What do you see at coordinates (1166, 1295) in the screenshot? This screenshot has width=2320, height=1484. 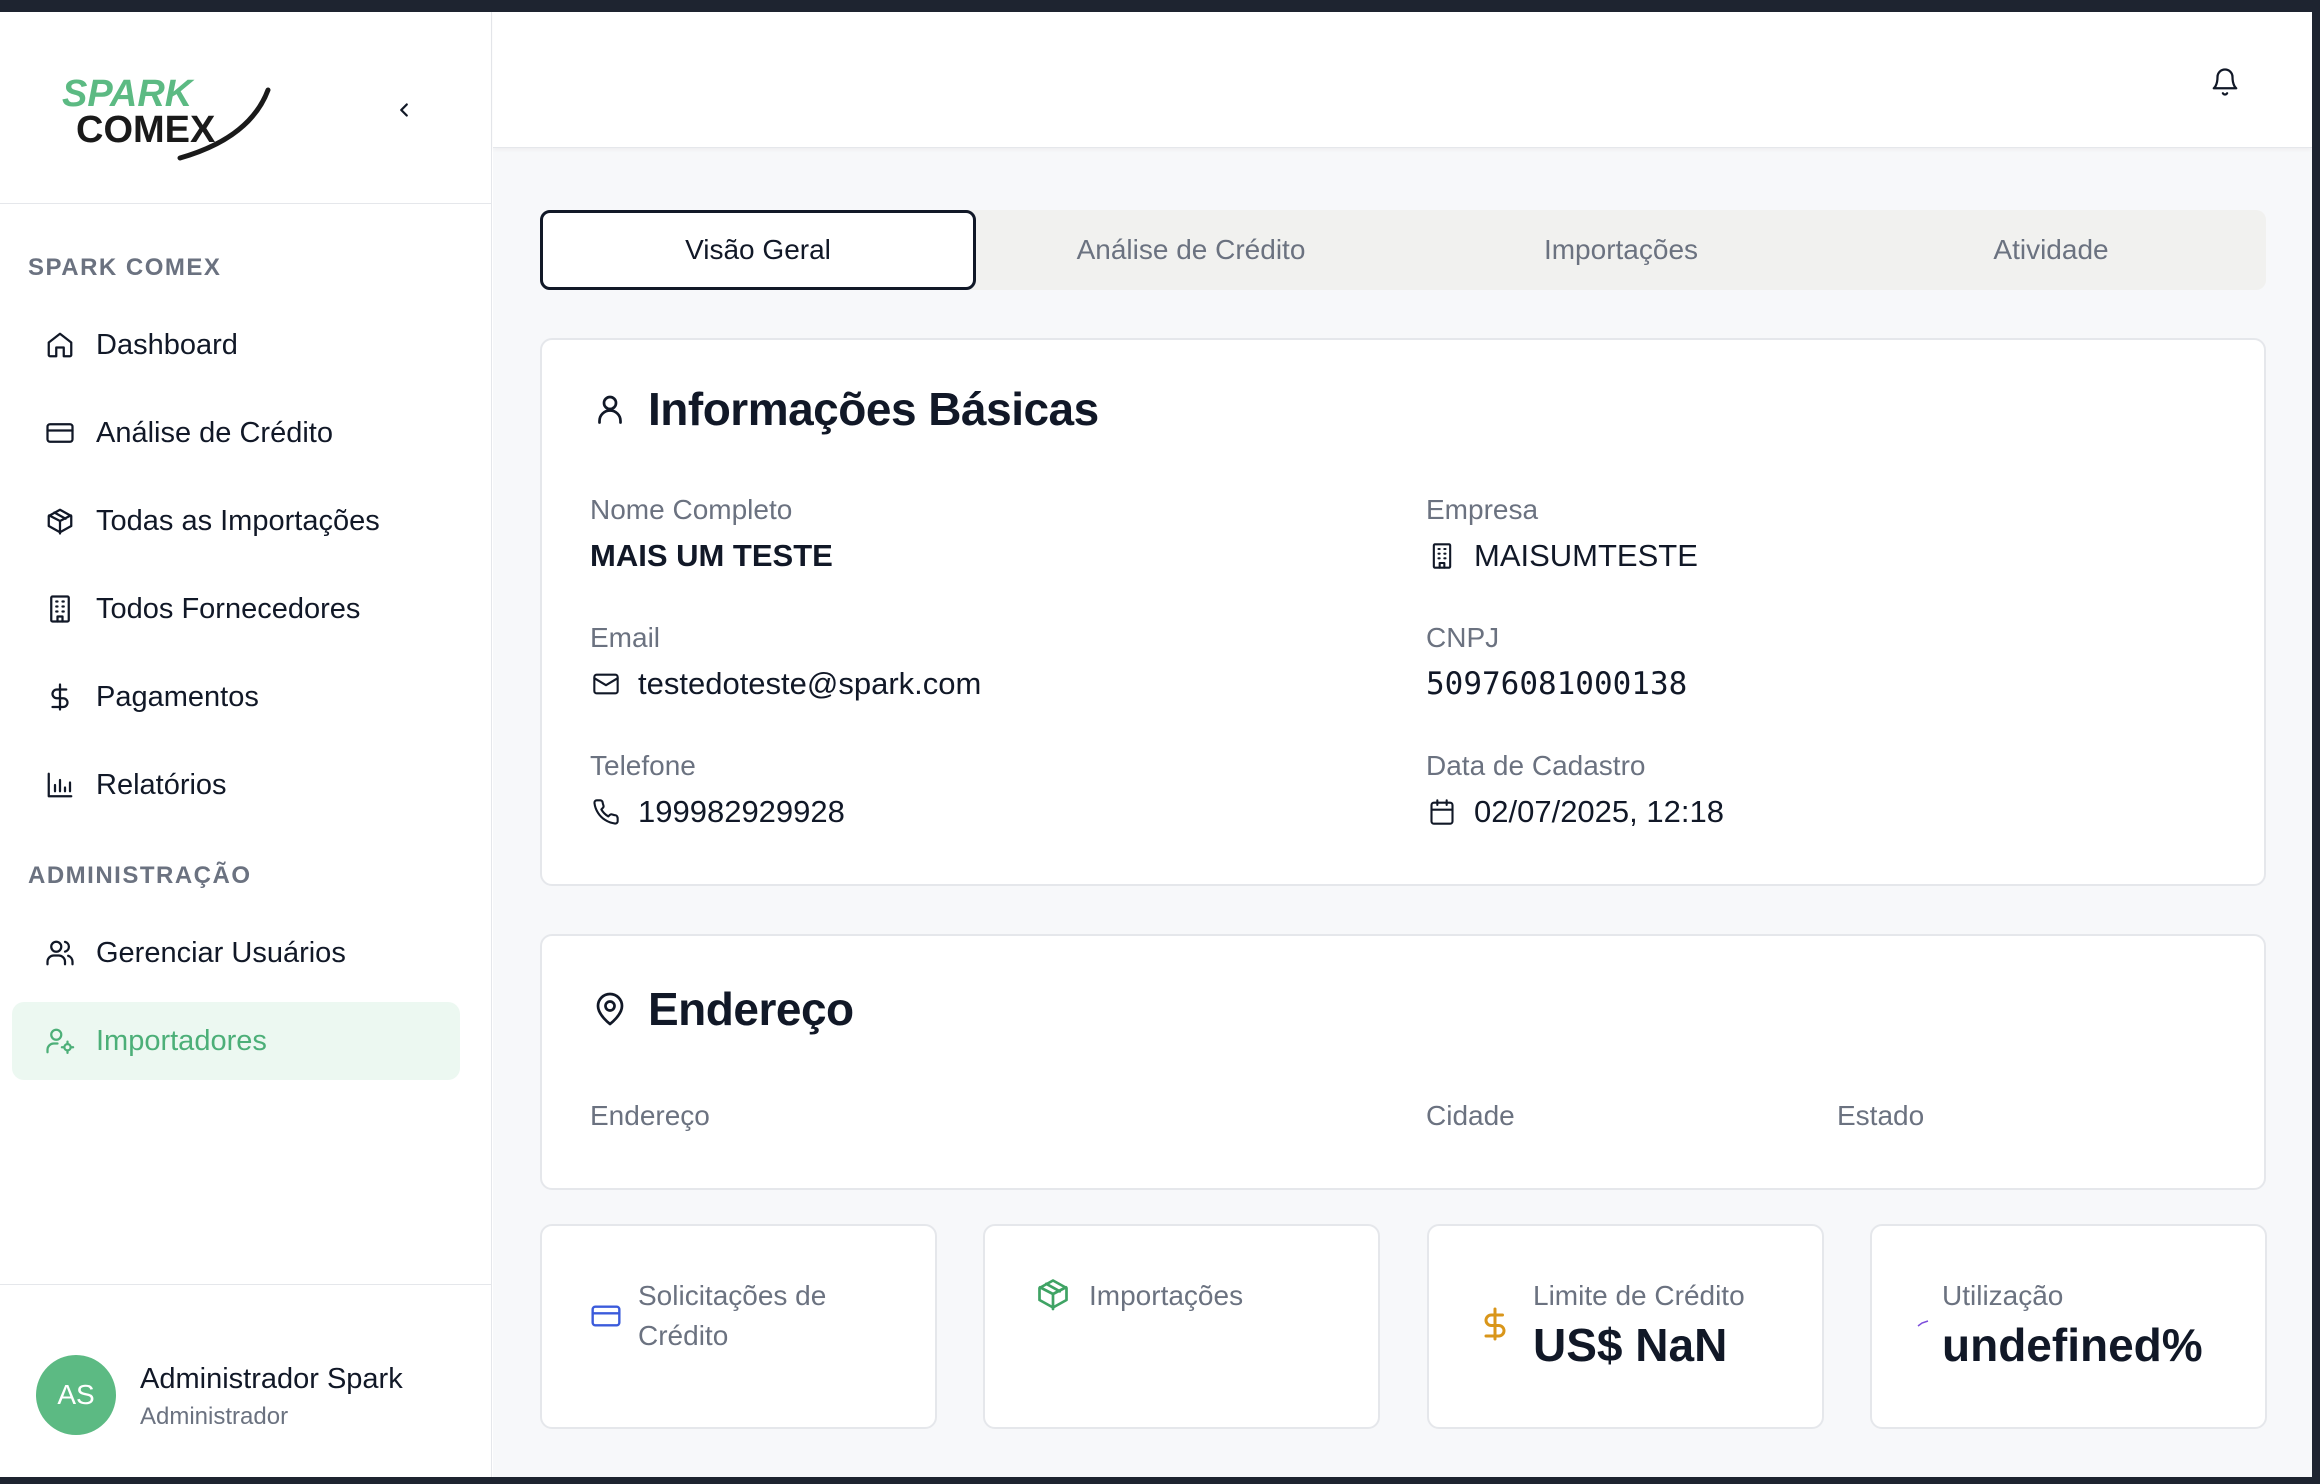 I see `stat-label: Importações` at bounding box center [1166, 1295].